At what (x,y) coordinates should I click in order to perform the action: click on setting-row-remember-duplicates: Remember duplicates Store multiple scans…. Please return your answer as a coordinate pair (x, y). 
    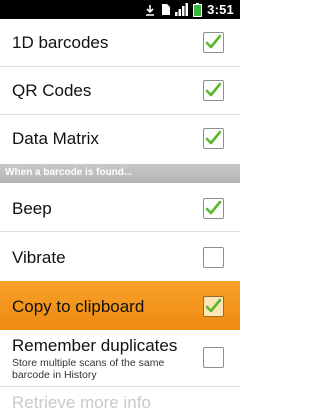
    Looking at the image, I should click on (120, 358).